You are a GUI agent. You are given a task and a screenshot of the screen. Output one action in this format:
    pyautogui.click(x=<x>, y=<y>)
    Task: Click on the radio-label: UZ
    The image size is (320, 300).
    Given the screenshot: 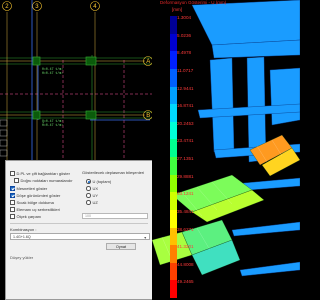 What is the action you would take?
    pyautogui.click(x=95, y=202)
    